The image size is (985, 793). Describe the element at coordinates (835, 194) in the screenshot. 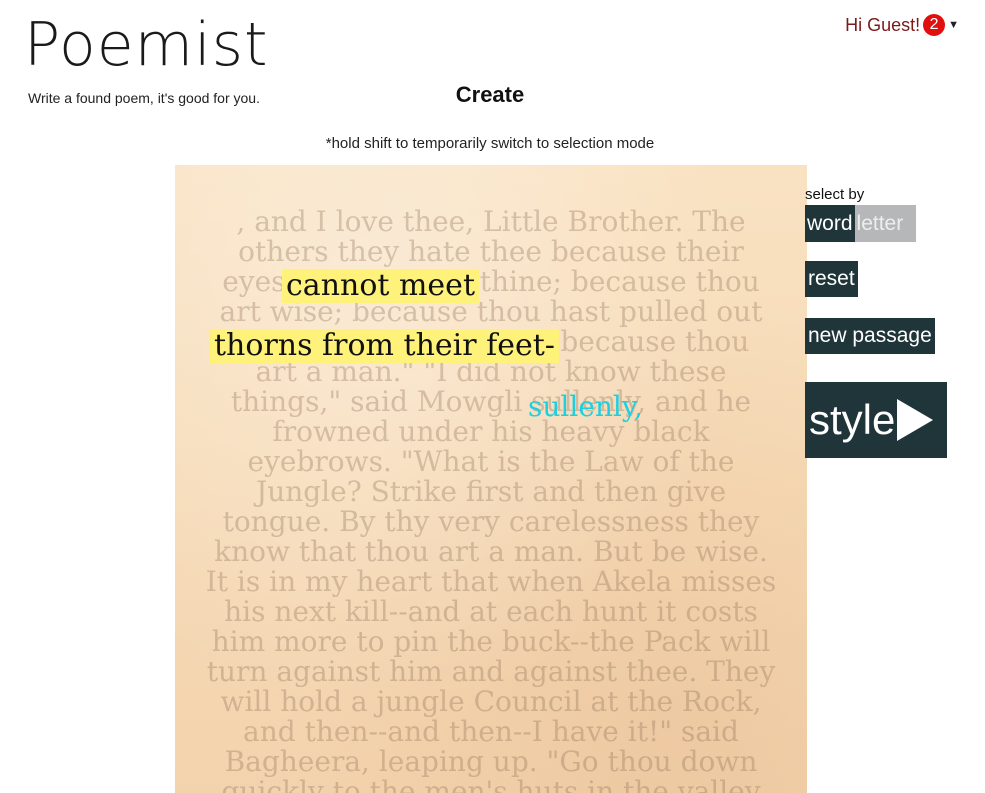

I see `select-by-label: select by` at that location.